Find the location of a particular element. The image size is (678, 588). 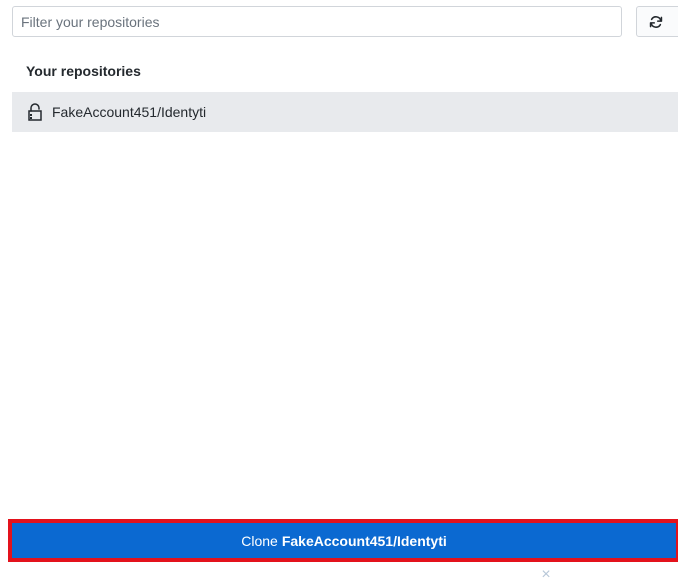

sync-icon is located at coordinates (656, 22).